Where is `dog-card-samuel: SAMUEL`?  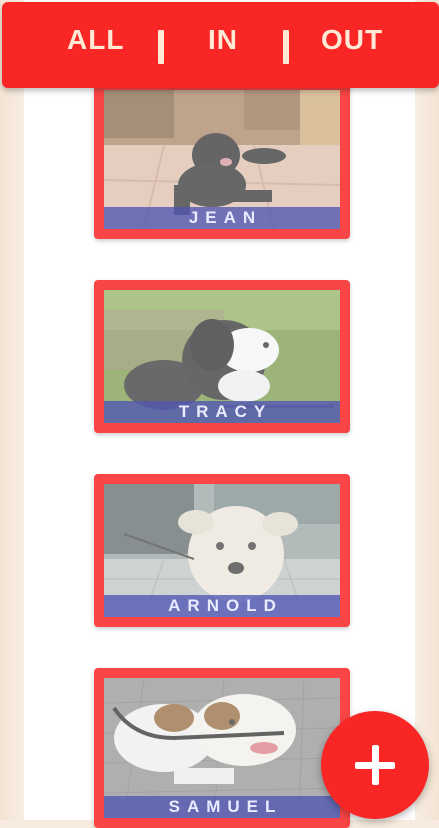
dog-card-samuel: SAMUEL is located at coordinates (222, 748).